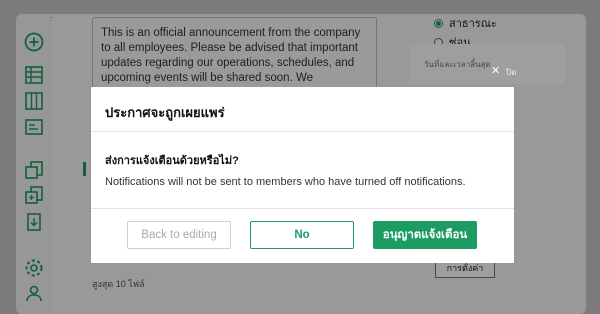 This screenshot has height=314, width=600. What do you see at coordinates (172, 161) in the screenshot?
I see `dialog-question: ส่งการแจ้งเตือนด้วยหรือไม่?` at bounding box center [172, 161].